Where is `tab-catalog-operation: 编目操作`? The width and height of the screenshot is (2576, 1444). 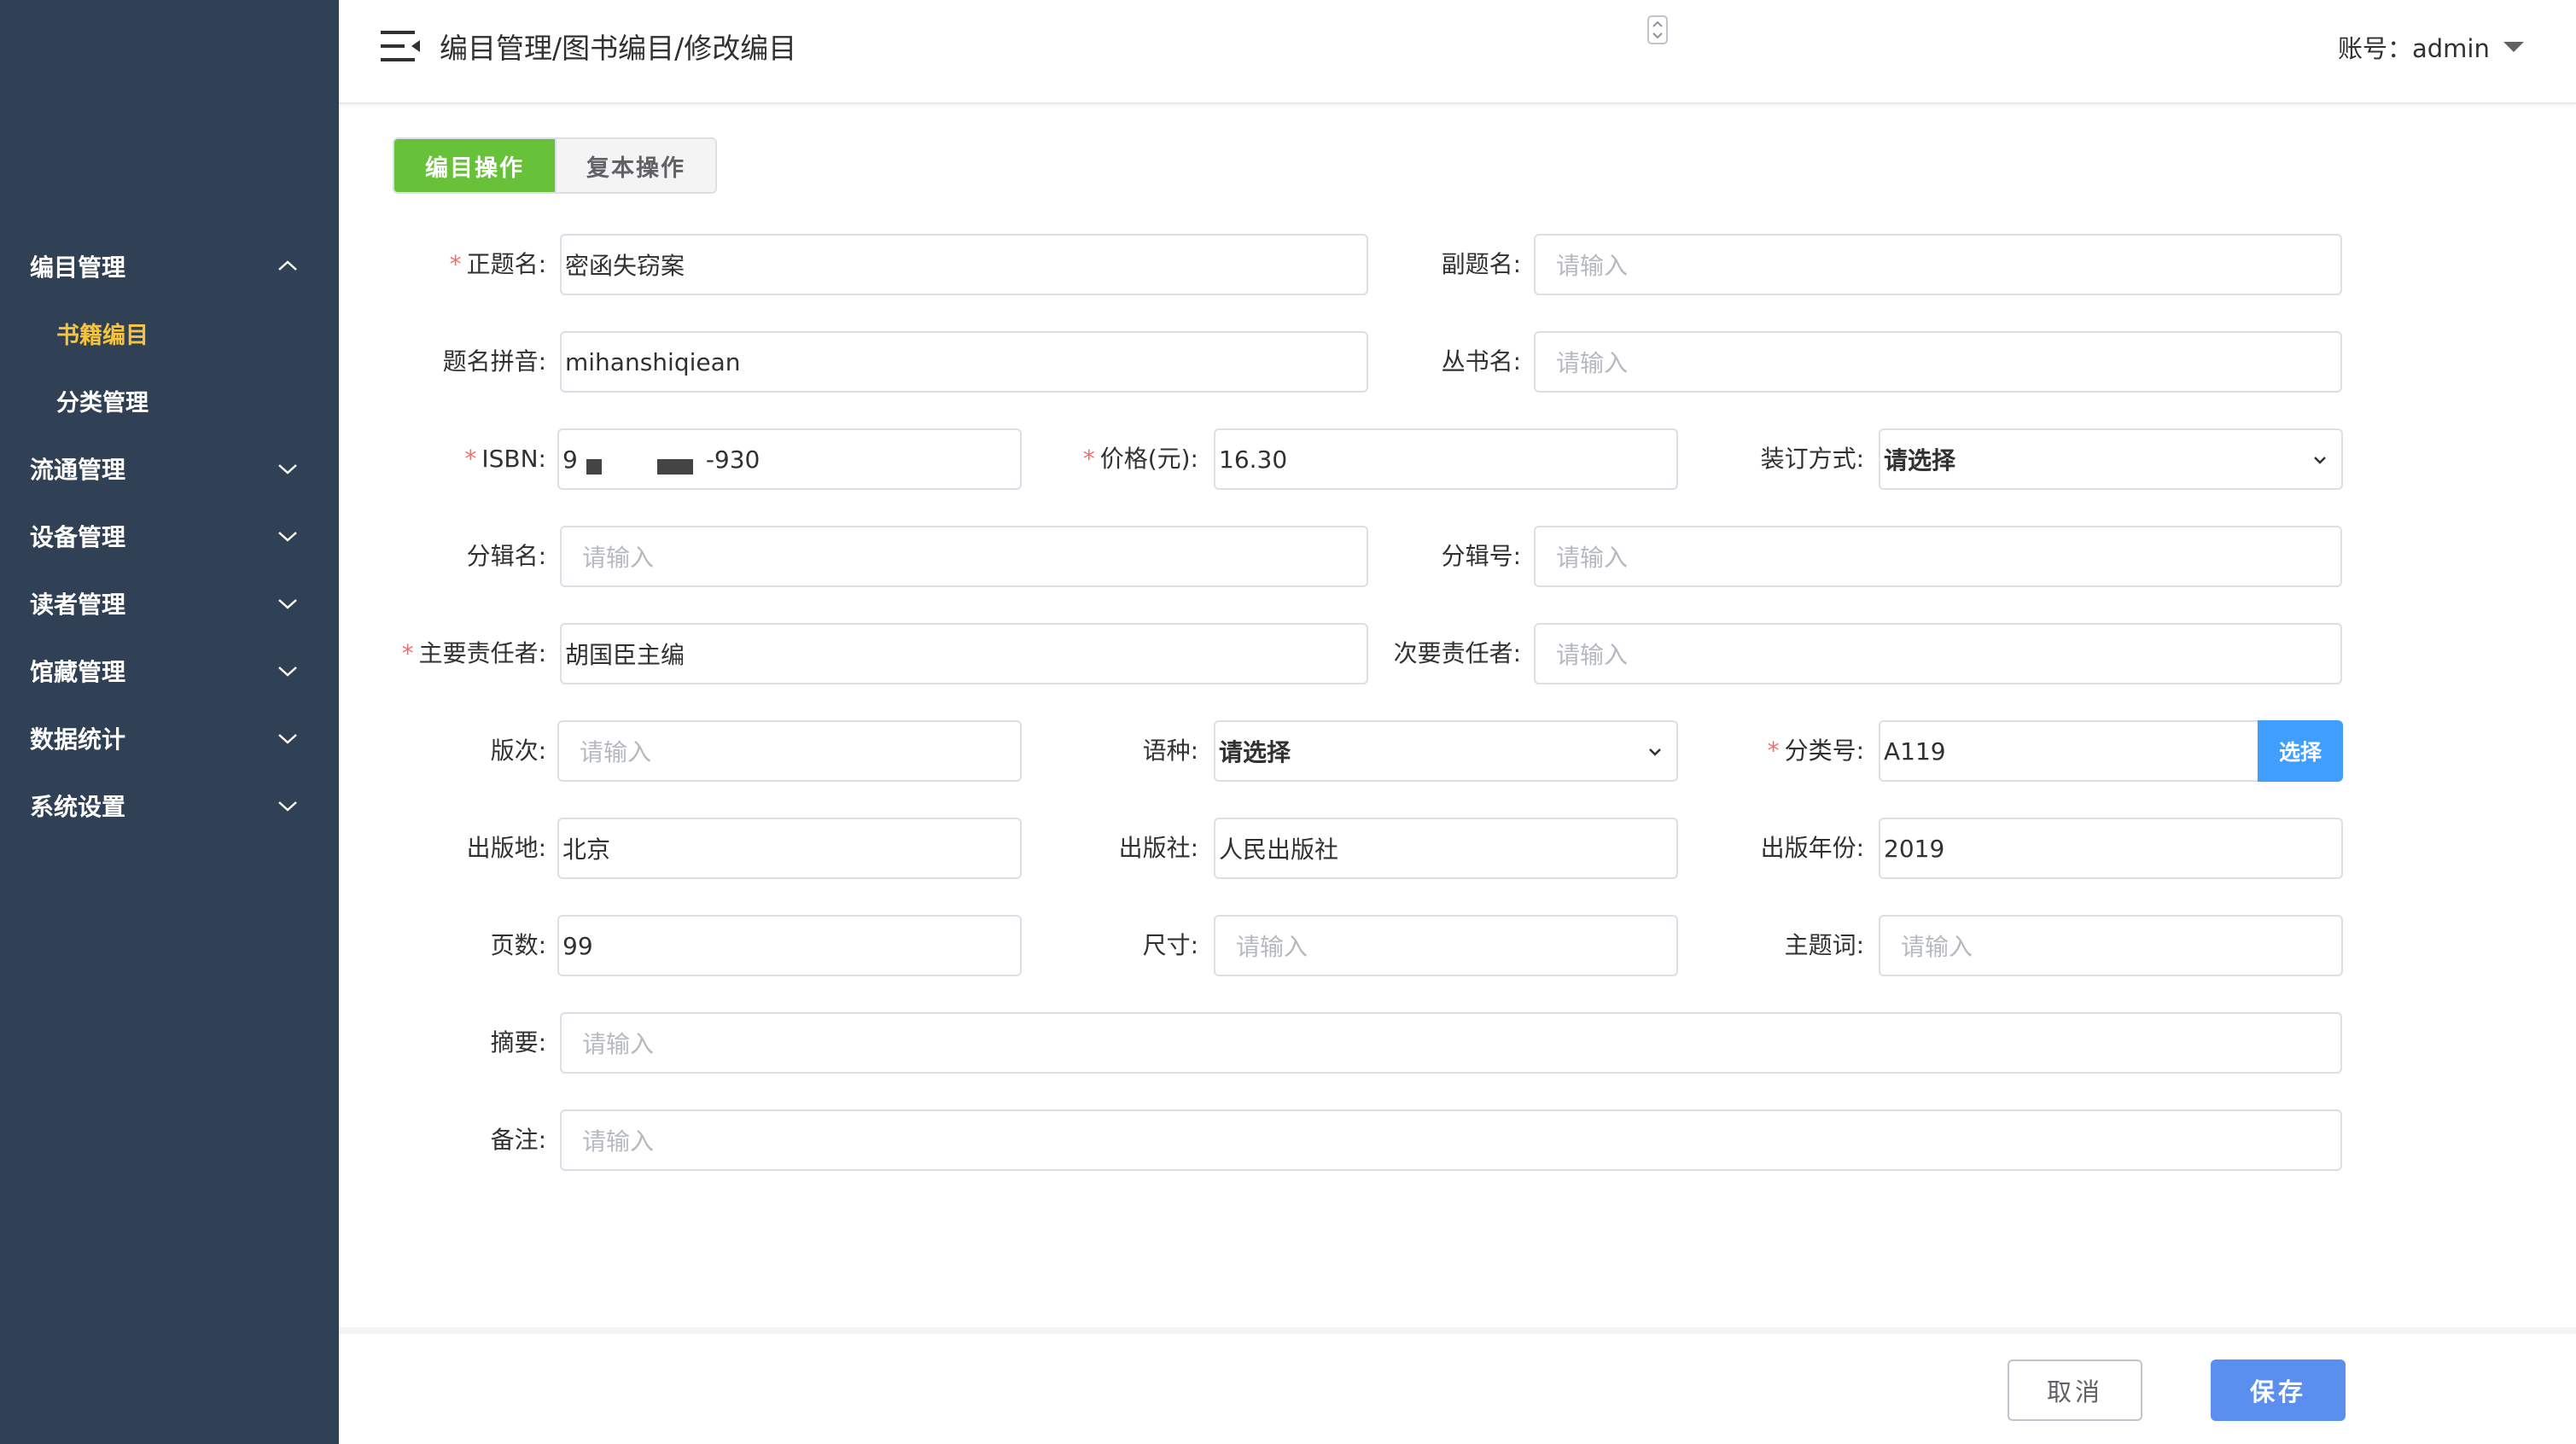 tab-catalog-operation: 编目操作 is located at coordinates (474, 165).